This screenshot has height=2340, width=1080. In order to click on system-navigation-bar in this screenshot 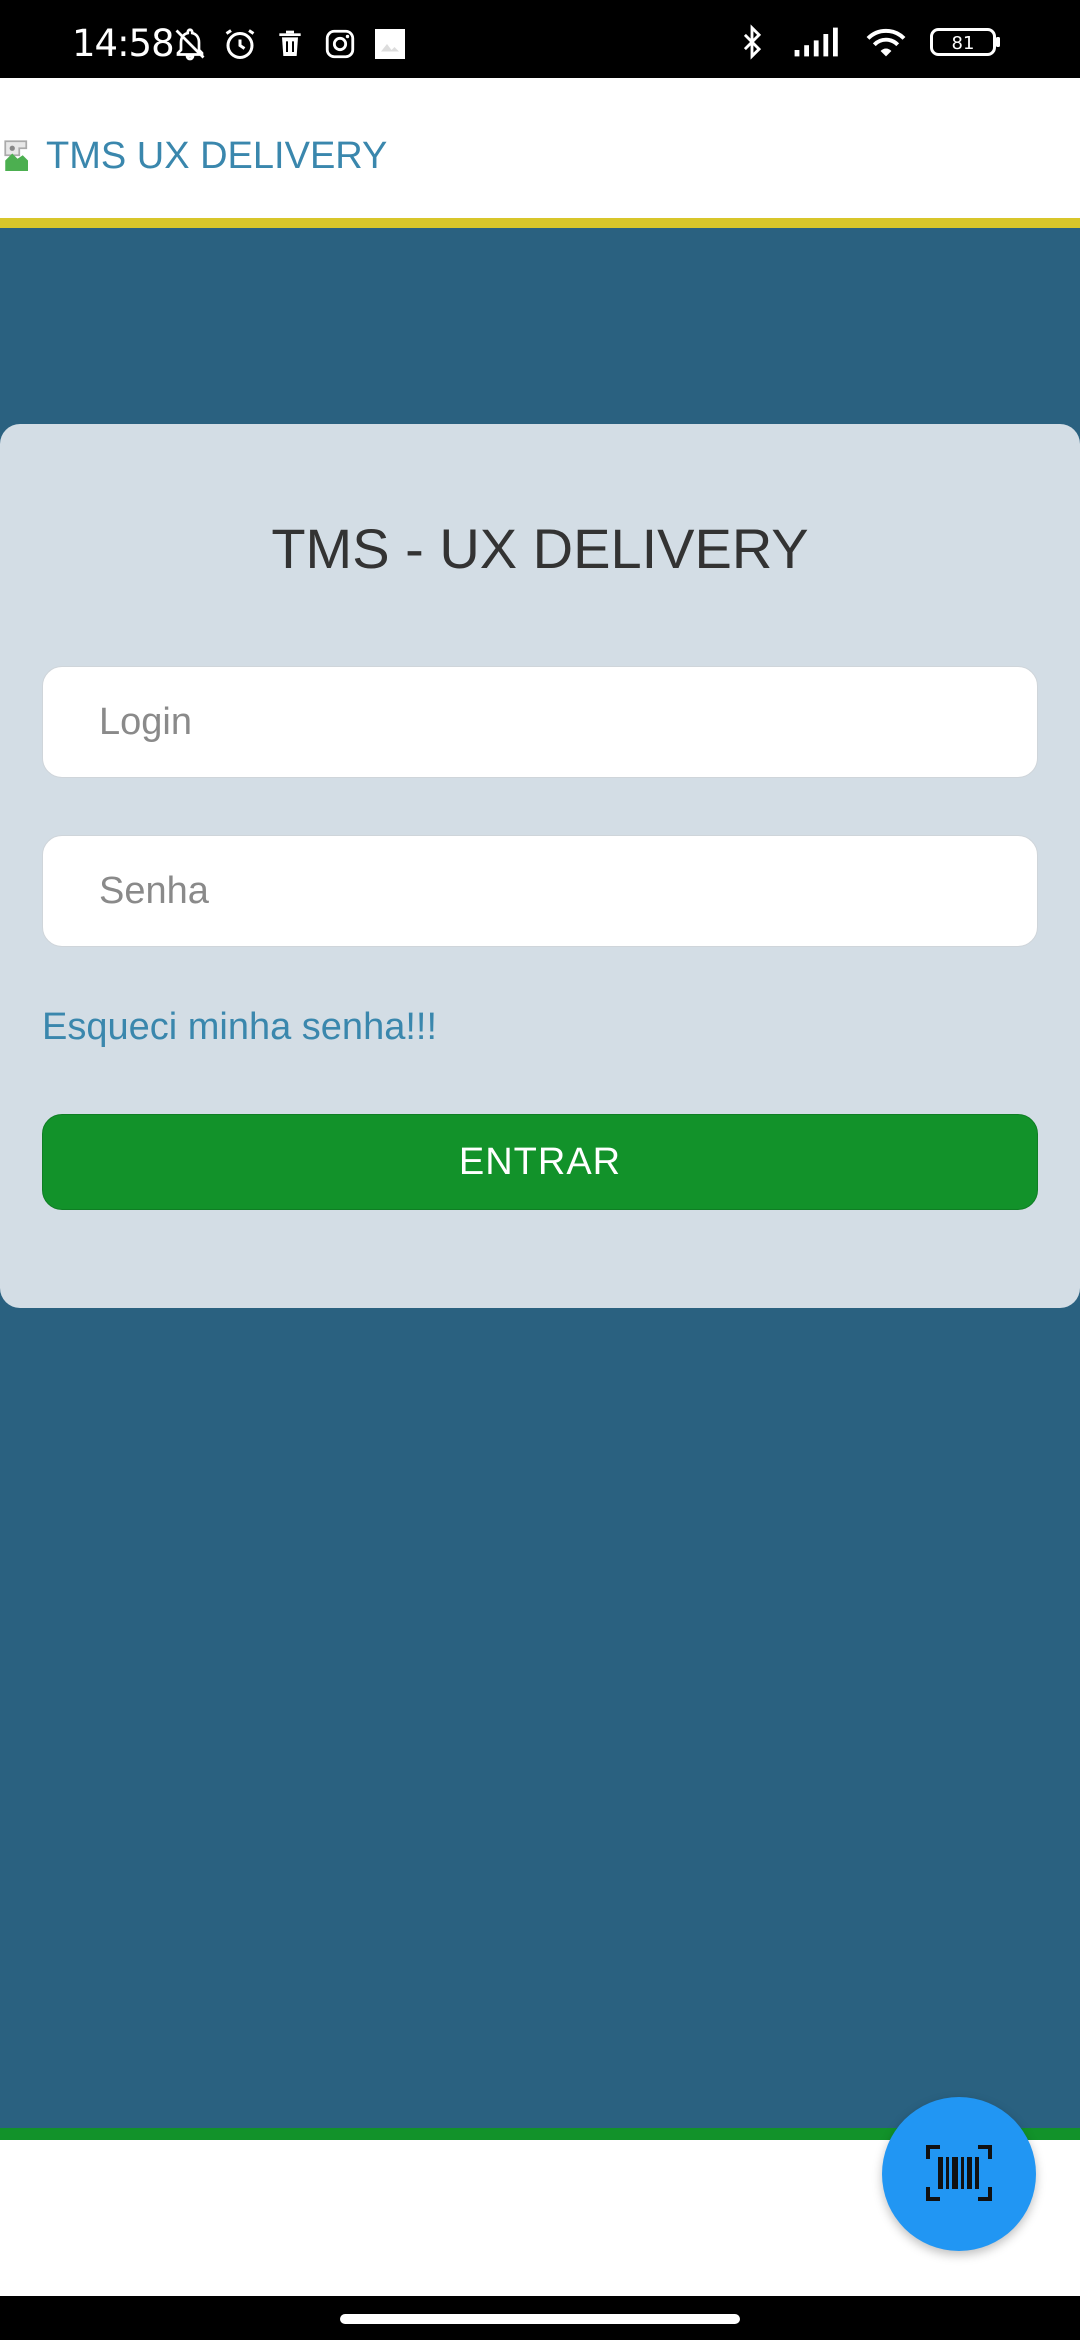, I will do `click(540, 2318)`.